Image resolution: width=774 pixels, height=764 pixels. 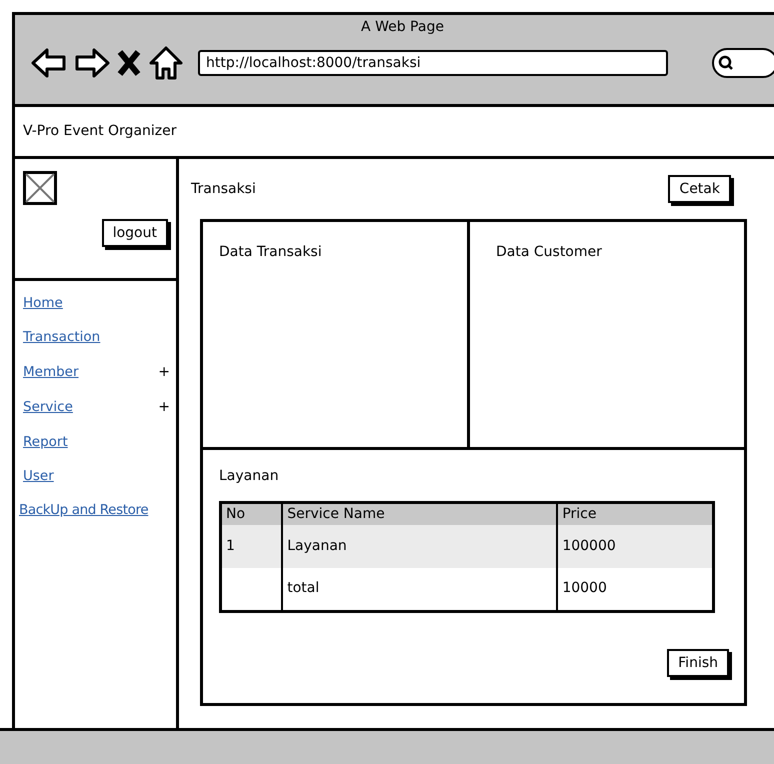 What do you see at coordinates (61, 337) in the screenshot?
I see `nav-link: Transaction` at bounding box center [61, 337].